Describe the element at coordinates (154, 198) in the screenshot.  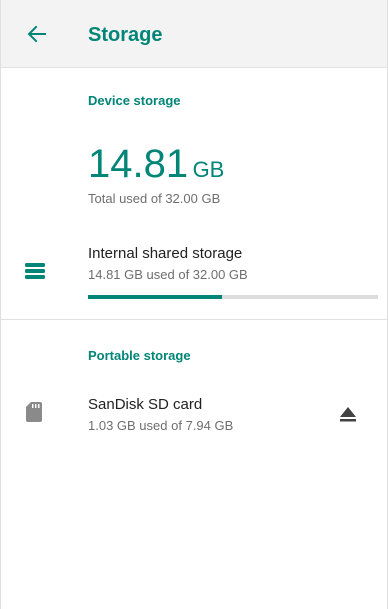
I see `total-used-label: Total used of 32.00 GB` at that location.